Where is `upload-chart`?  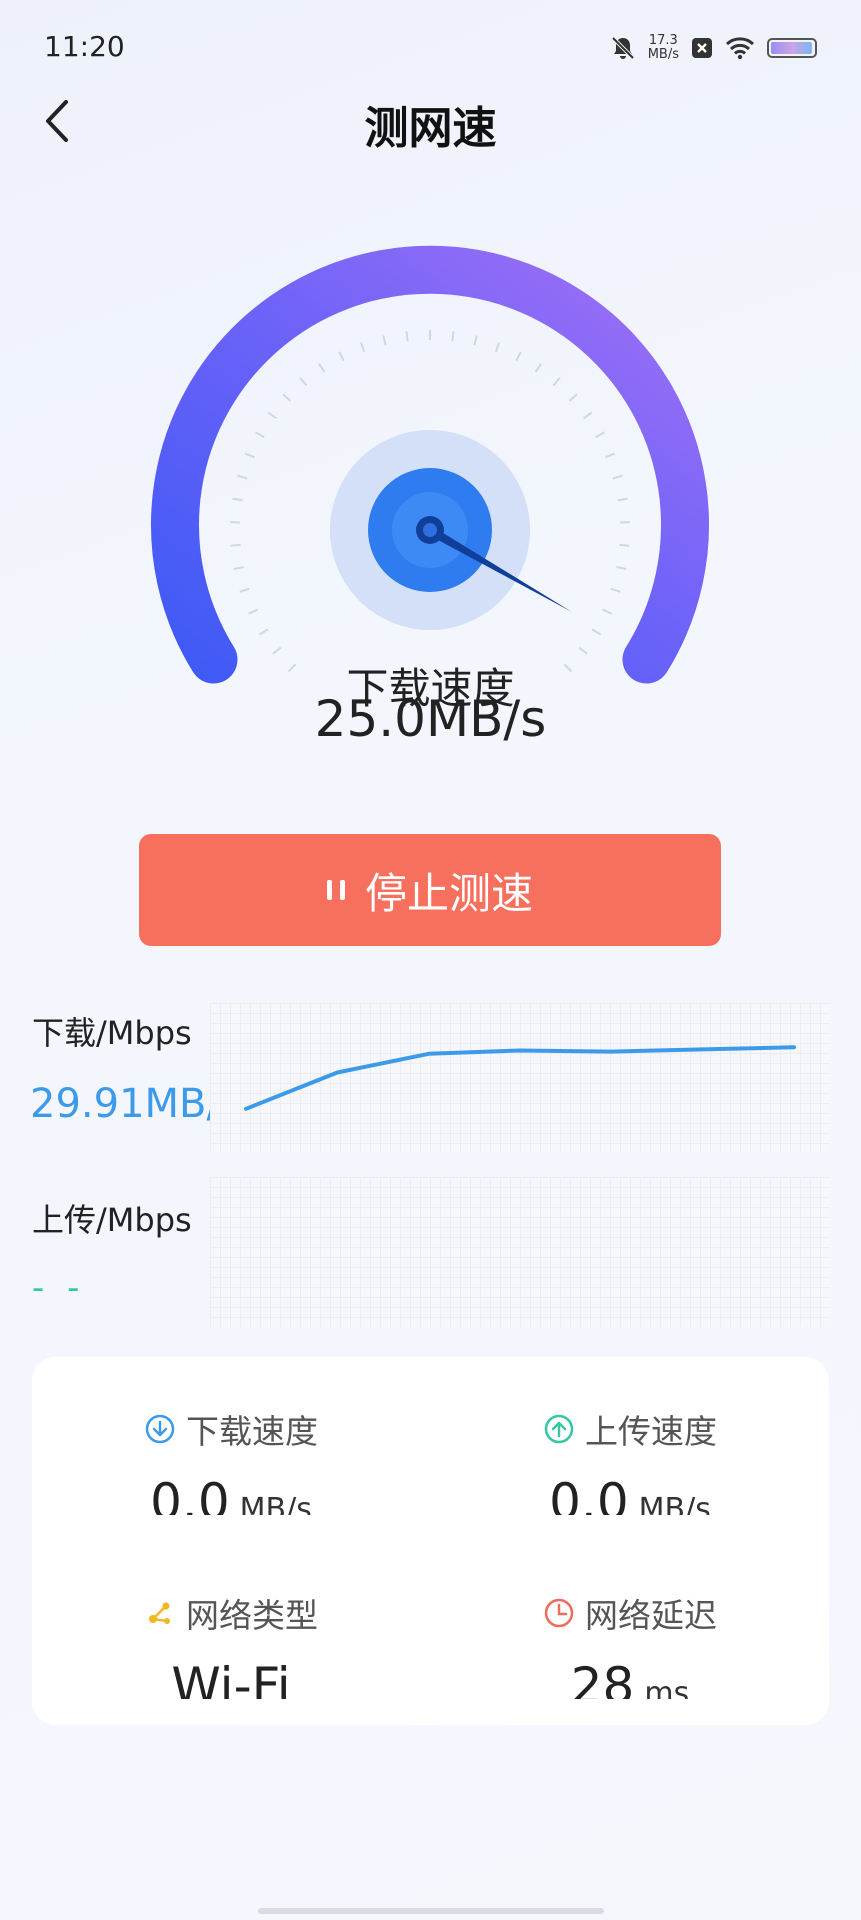 upload-chart is located at coordinates (520, 1252).